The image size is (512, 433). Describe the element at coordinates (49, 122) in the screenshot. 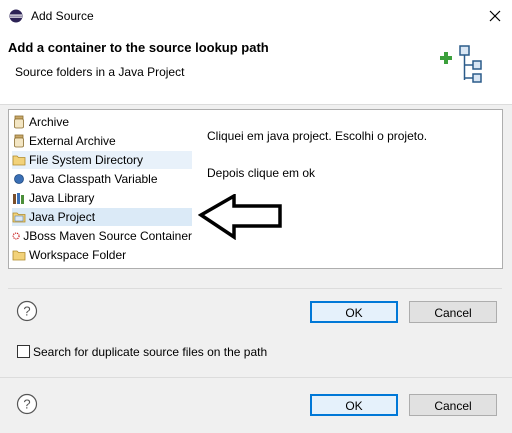

I see `list-item-label: Archive` at that location.